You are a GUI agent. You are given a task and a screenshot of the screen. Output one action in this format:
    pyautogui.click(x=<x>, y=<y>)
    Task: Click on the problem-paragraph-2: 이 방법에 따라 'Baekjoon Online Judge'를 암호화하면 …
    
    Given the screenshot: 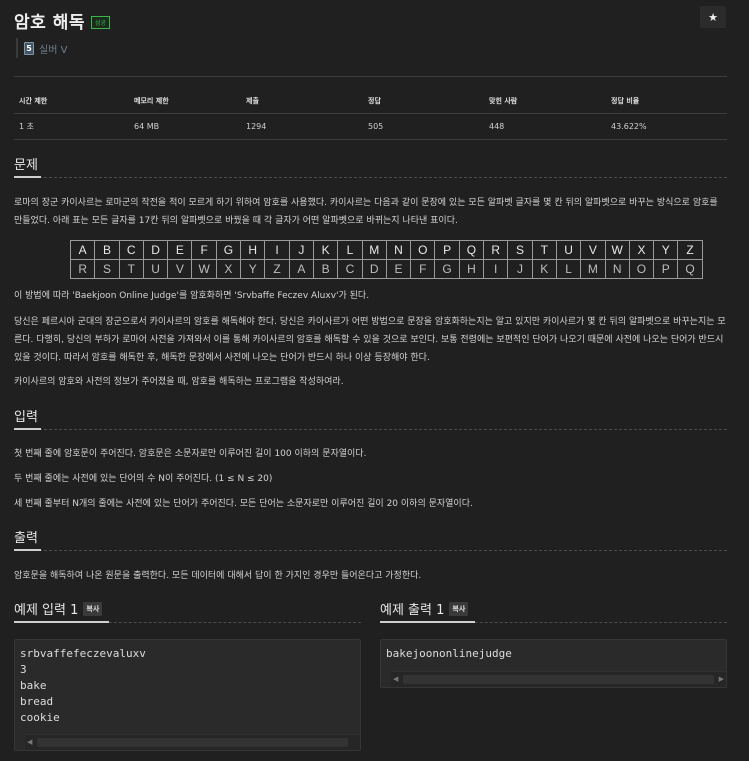 What is the action you would take?
    pyautogui.click(x=192, y=296)
    